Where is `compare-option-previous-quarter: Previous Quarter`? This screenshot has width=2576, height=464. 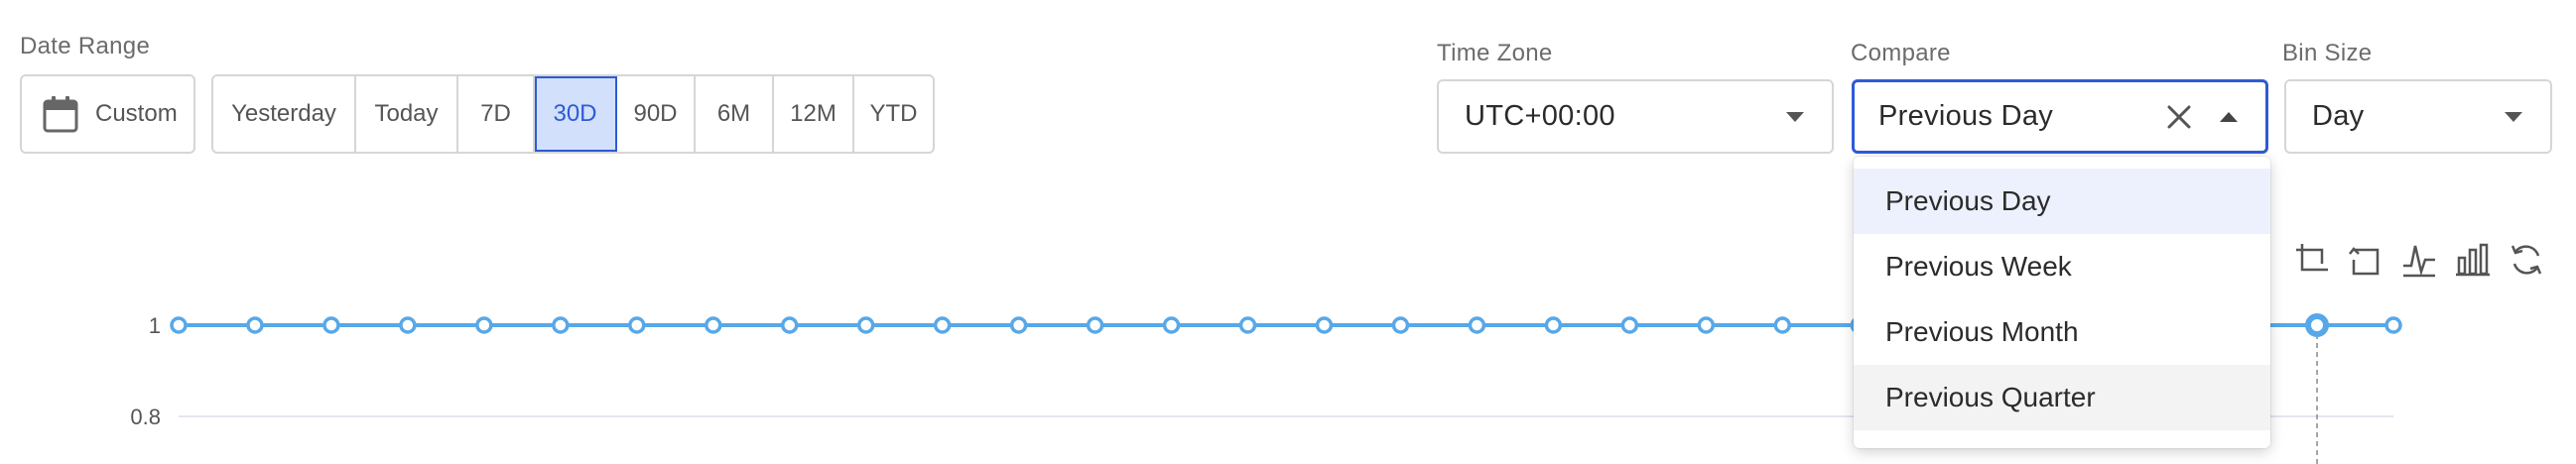
compare-option-previous-quarter: Previous Quarter is located at coordinates (2062, 397).